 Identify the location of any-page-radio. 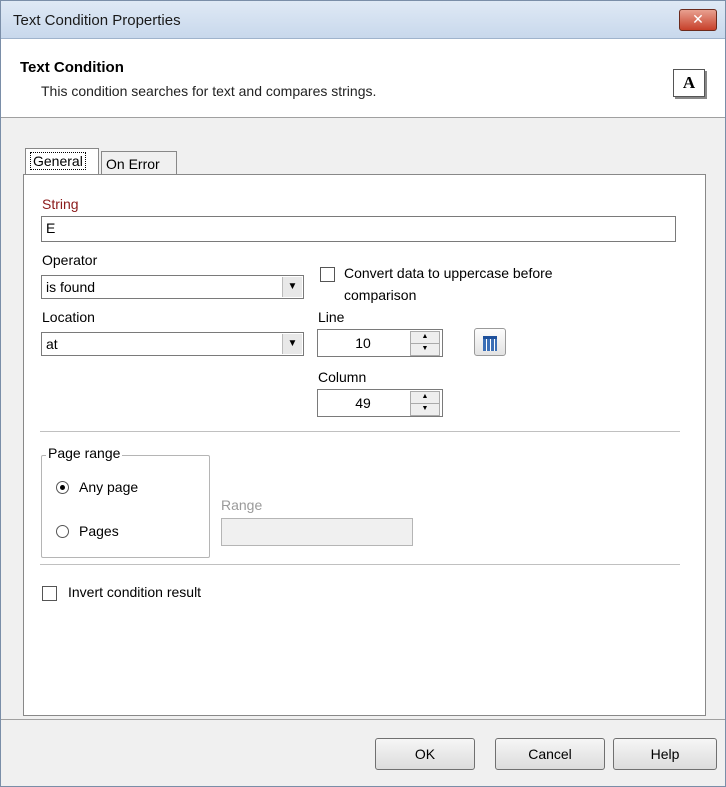
(62, 487).